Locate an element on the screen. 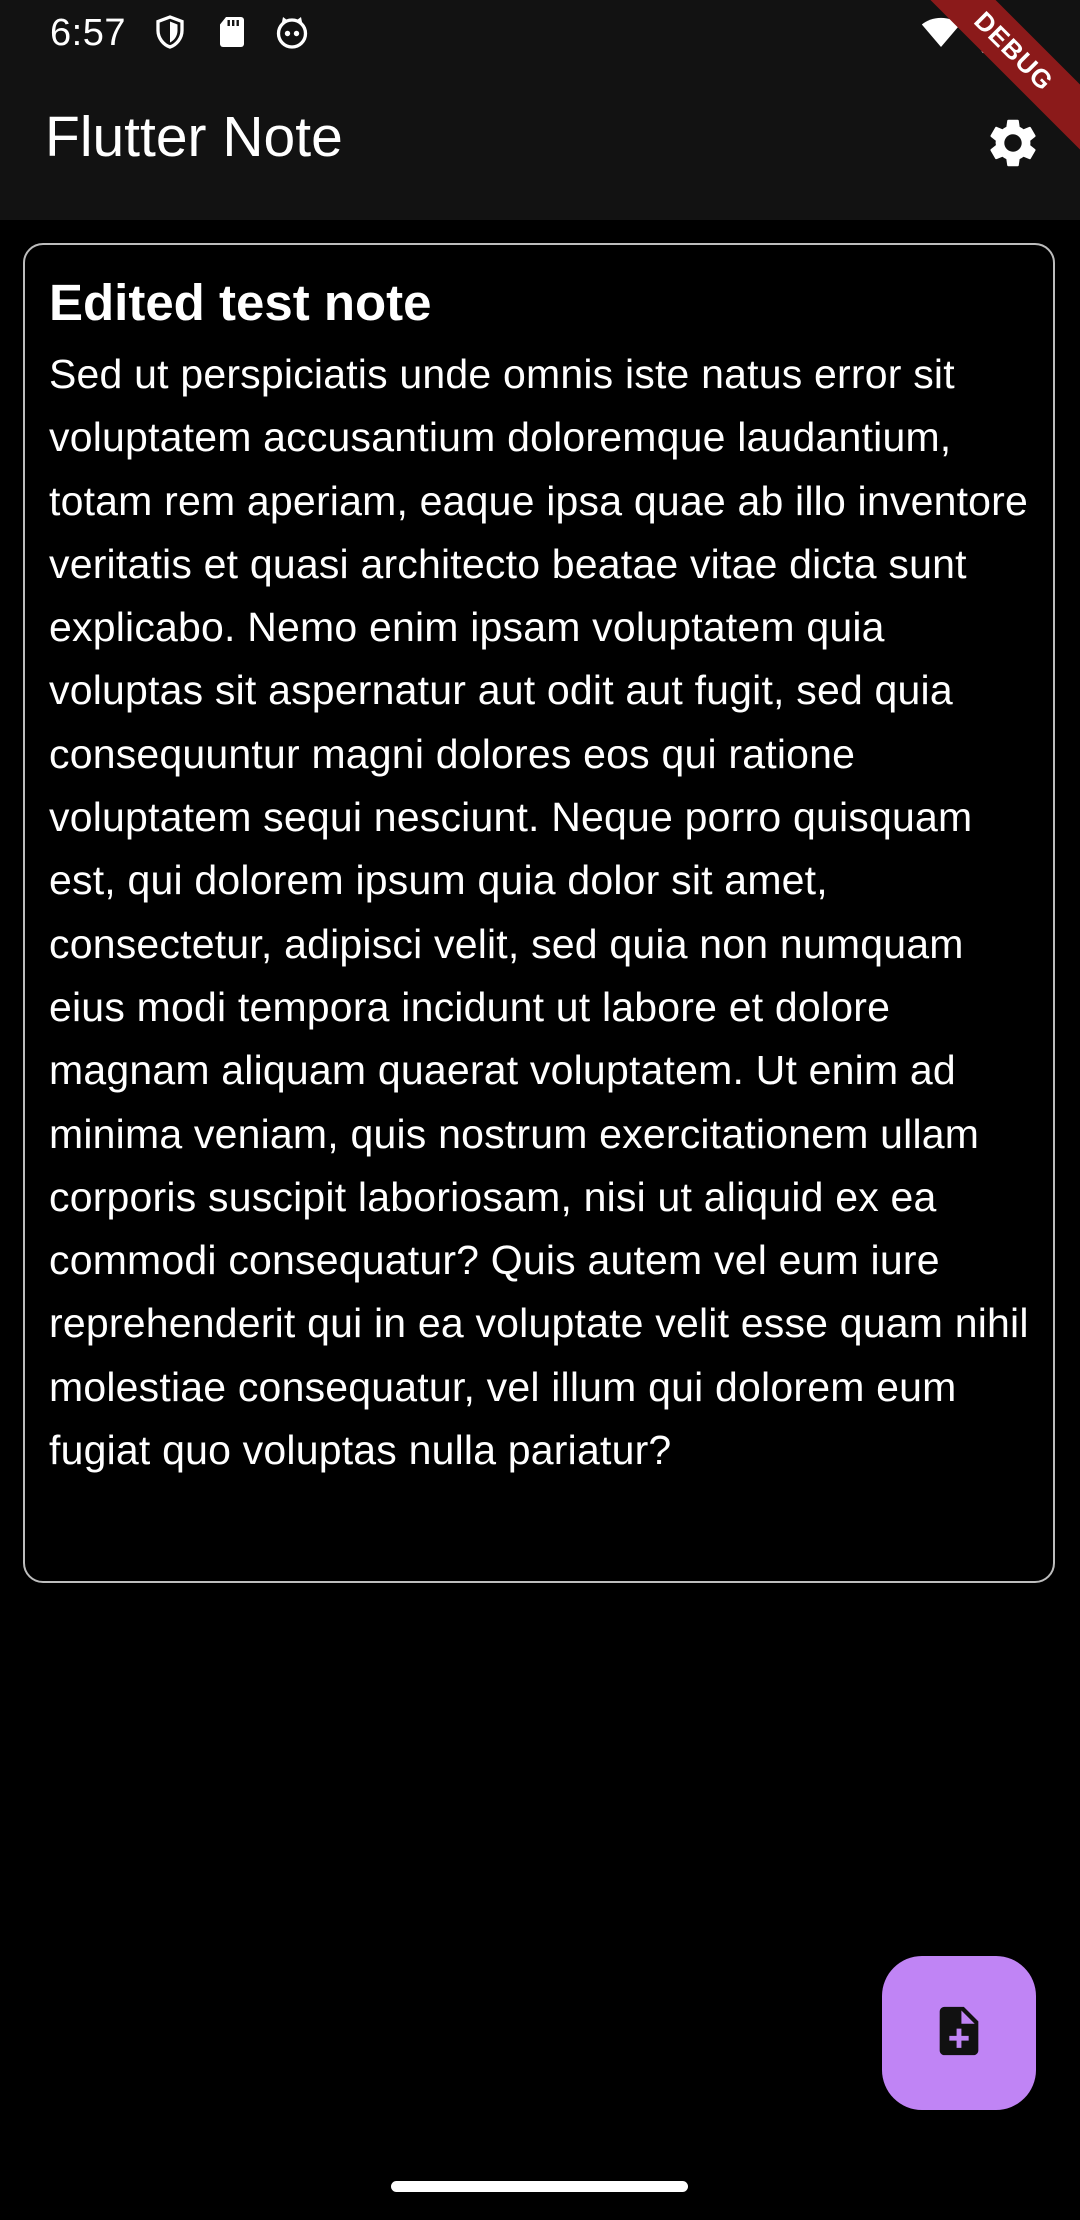 This screenshot has width=1080, height=2220. shield-icon is located at coordinates (170, 32).